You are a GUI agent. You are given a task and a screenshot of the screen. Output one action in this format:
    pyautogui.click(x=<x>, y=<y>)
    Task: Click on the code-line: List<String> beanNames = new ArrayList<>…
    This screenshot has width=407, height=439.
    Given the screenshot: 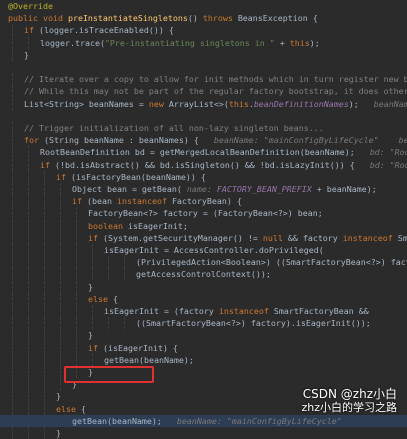 What is the action you would take?
    pyautogui.click(x=203, y=103)
    